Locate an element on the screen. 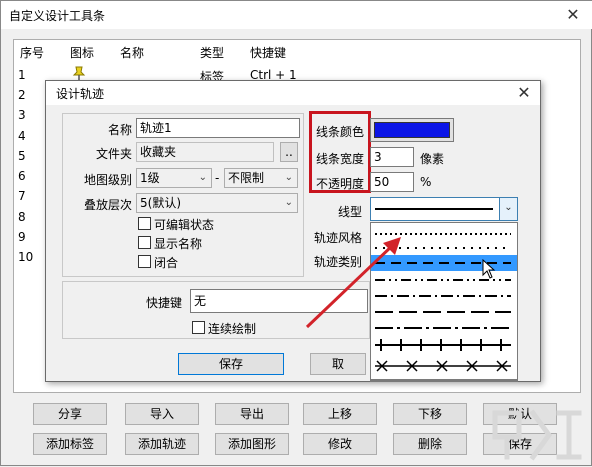 The image size is (592, 467). annotation-arrow-icon is located at coordinates (353, 283).